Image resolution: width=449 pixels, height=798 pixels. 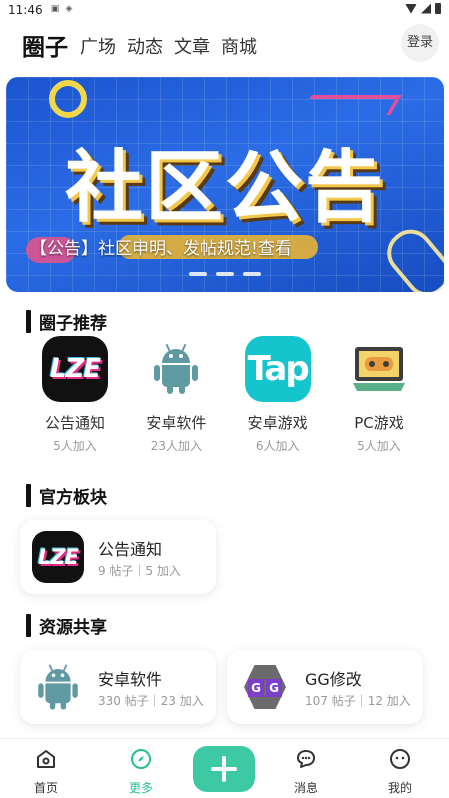 What do you see at coordinates (98, 46) in the screenshot?
I see `tab-square: 广场` at bounding box center [98, 46].